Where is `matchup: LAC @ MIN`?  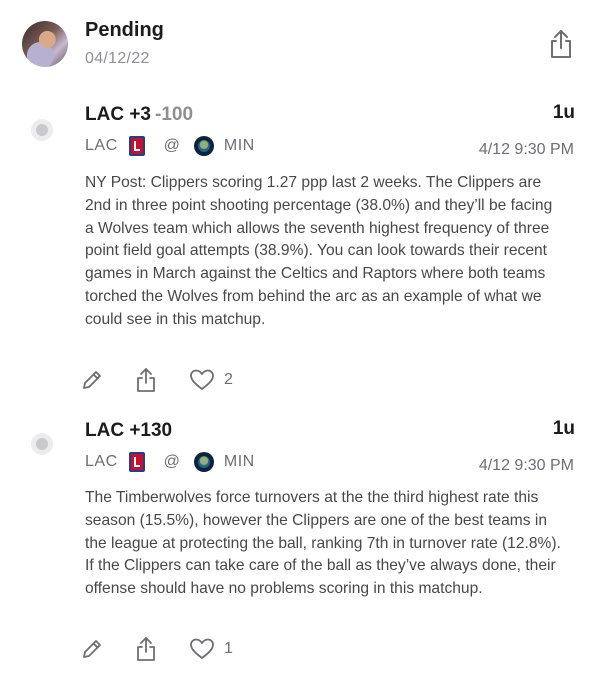
matchup: LAC @ MIN is located at coordinates (170, 462).